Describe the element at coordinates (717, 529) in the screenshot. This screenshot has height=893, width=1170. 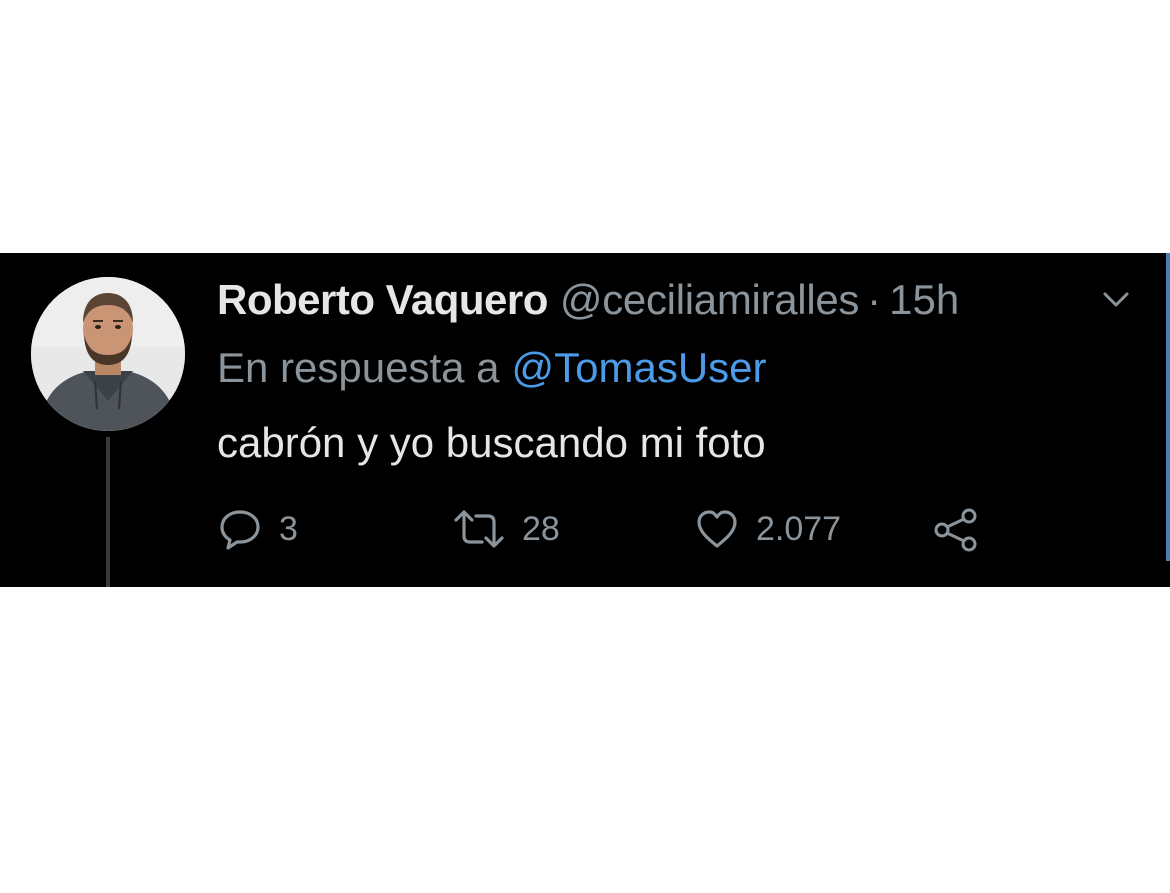
I see `heart-icon` at that location.